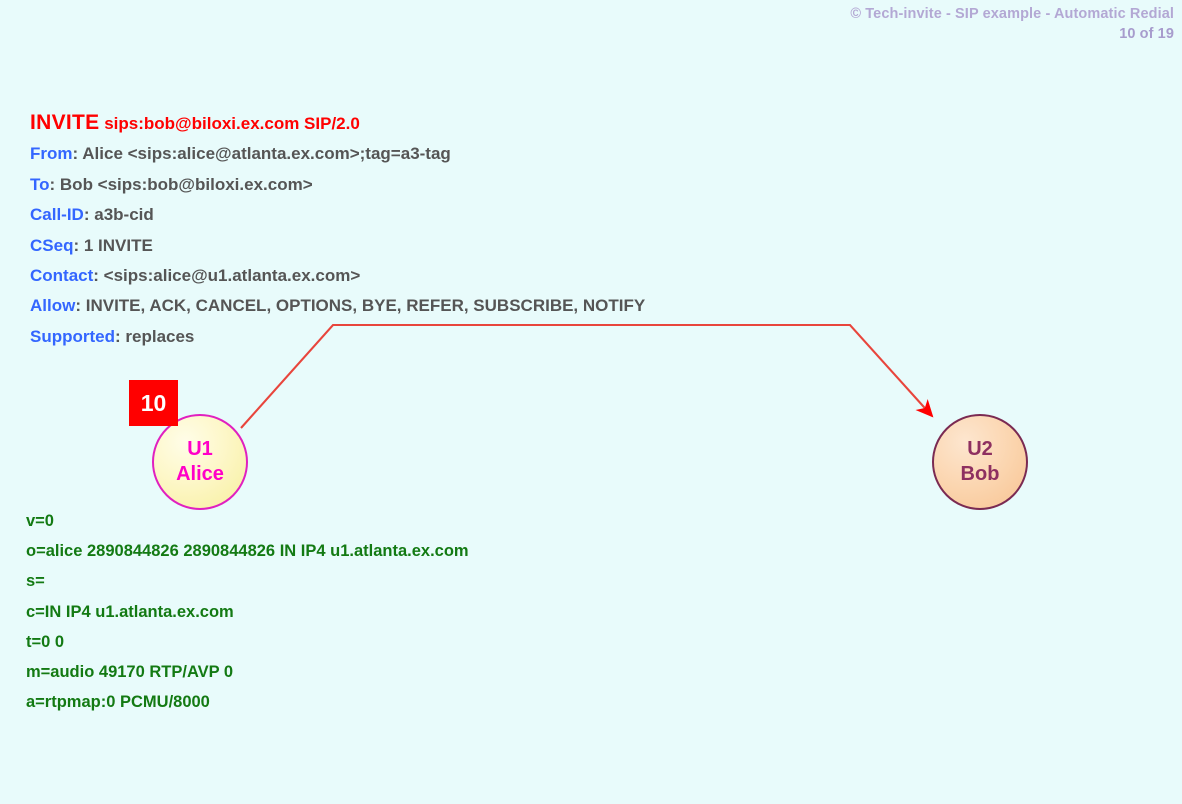 Image resolution: width=1182 pixels, height=804 pixels. I want to click on sip-header-contact: Contact: <sips:alice@u1.atlanta.ex.com>, so click(337, 276).